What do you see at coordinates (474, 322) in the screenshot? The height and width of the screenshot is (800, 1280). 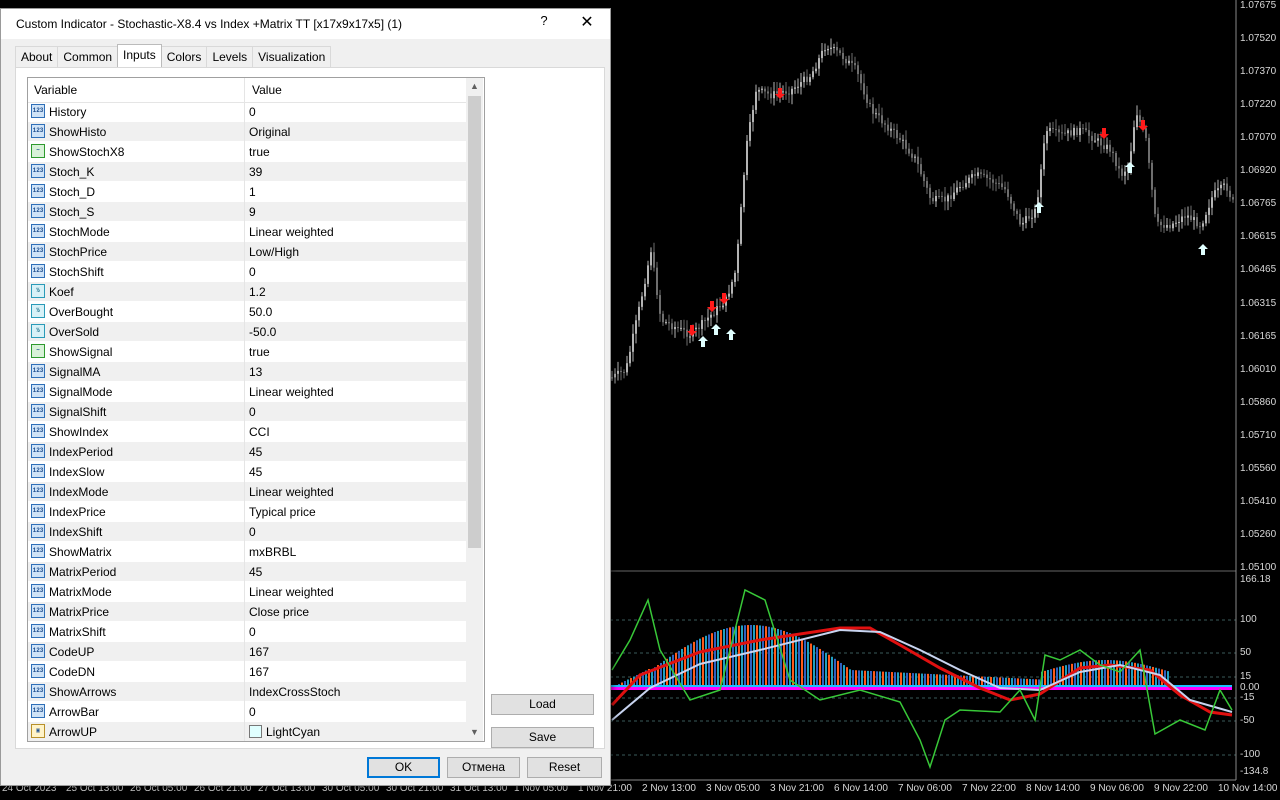 I see `scroll-thumb` at bounding box center [474, 322].